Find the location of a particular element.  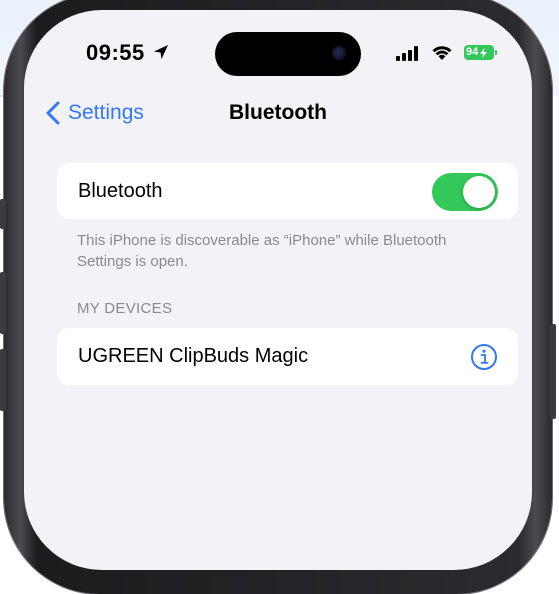

cellular-signal-icon is located at coordinates (407, 53).